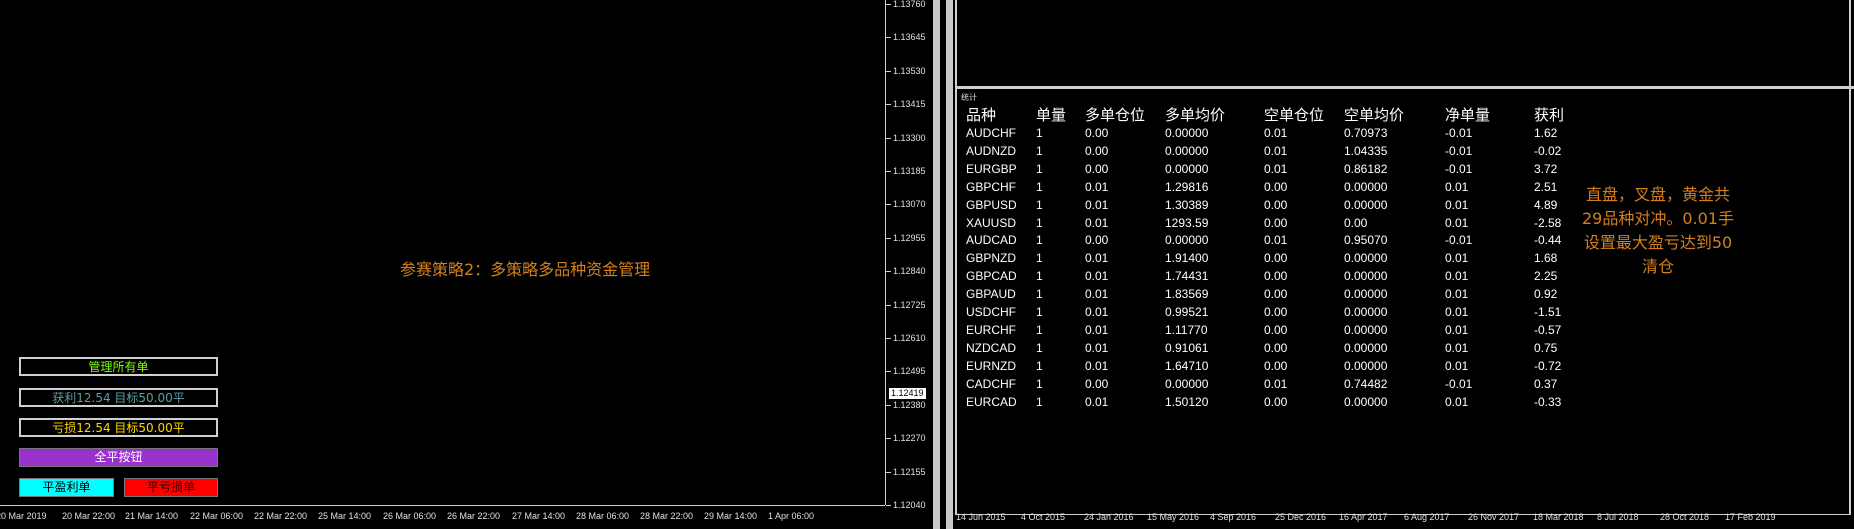 The height and width of the screenshot is (529, 1854). I want to click on cell-symbol: EURCAD, so click(991, 401).